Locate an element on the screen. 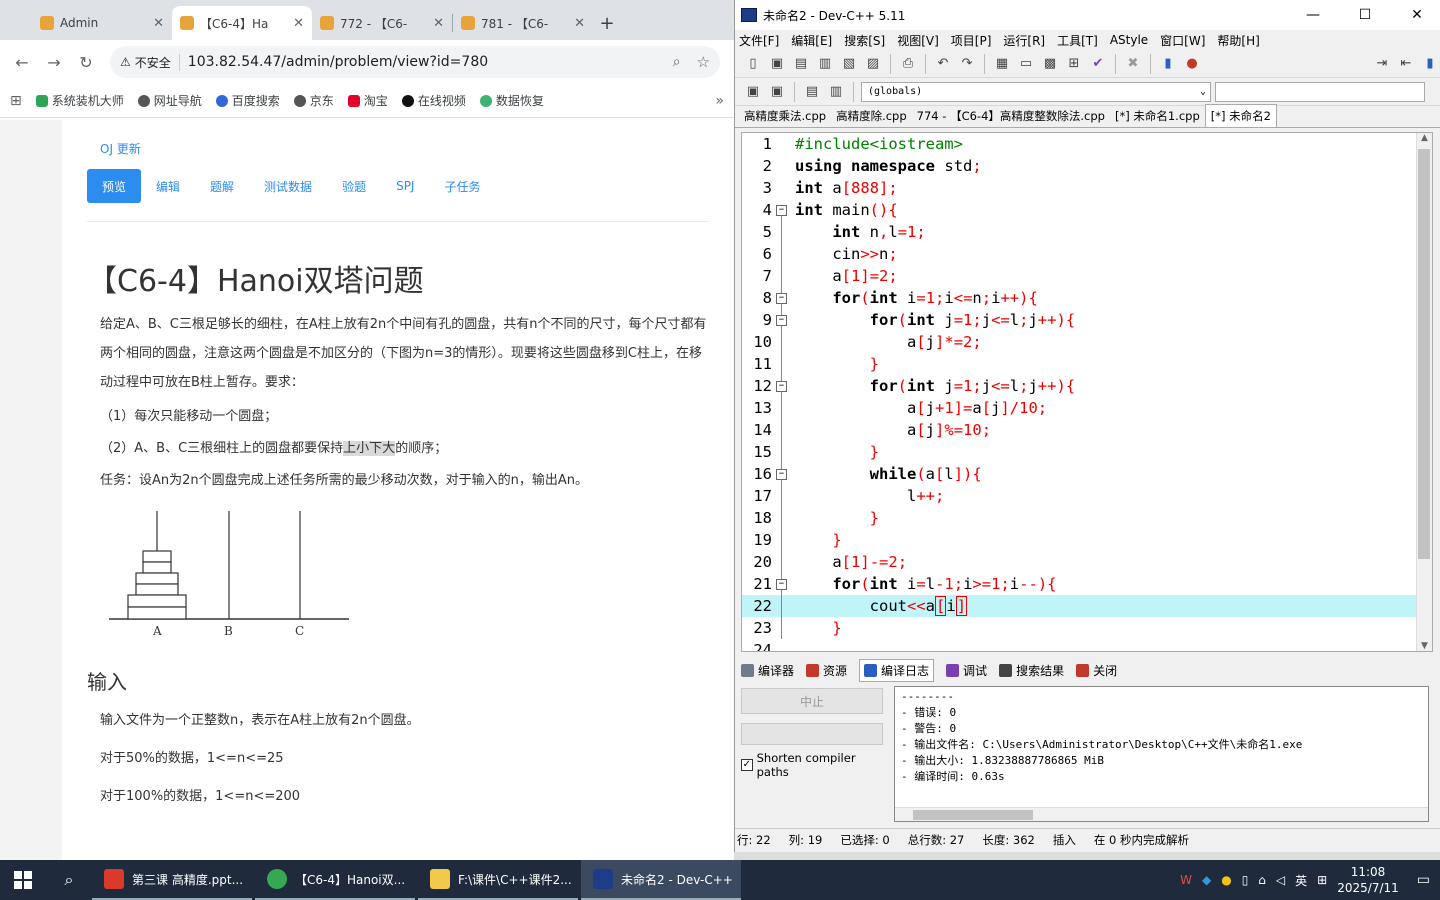  browser-tab-781: 781 - 【C6- ✕ is located at coordinates (523, 23).